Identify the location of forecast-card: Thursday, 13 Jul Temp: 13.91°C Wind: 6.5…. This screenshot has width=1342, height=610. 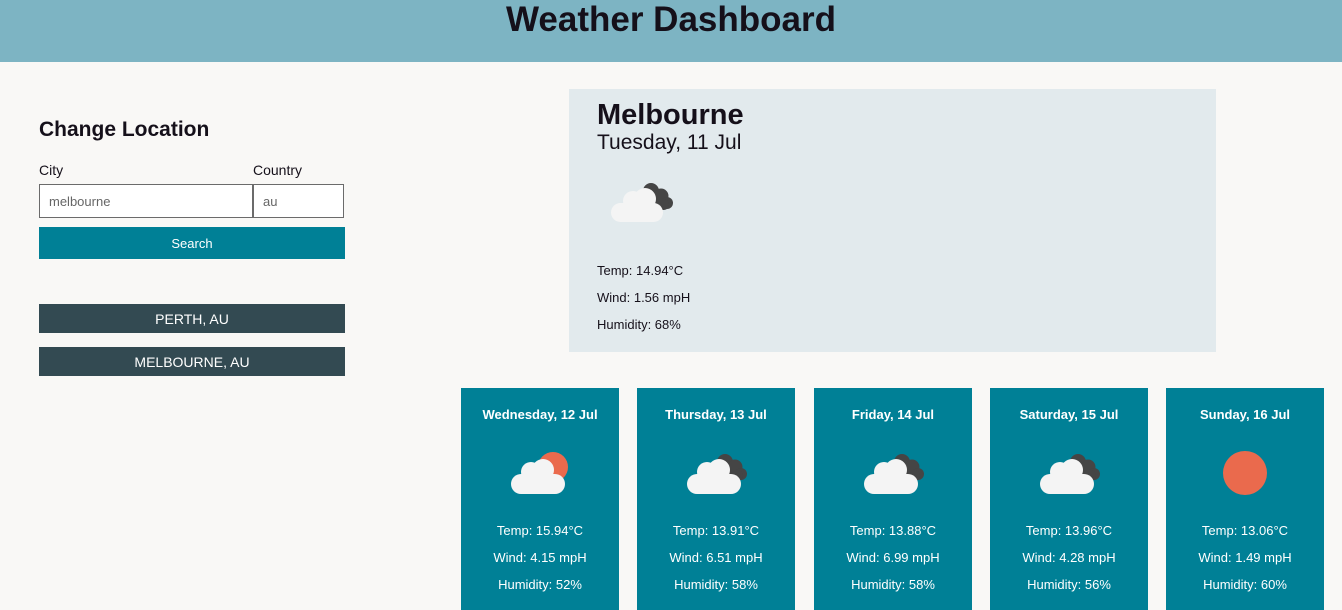
(716, 499).